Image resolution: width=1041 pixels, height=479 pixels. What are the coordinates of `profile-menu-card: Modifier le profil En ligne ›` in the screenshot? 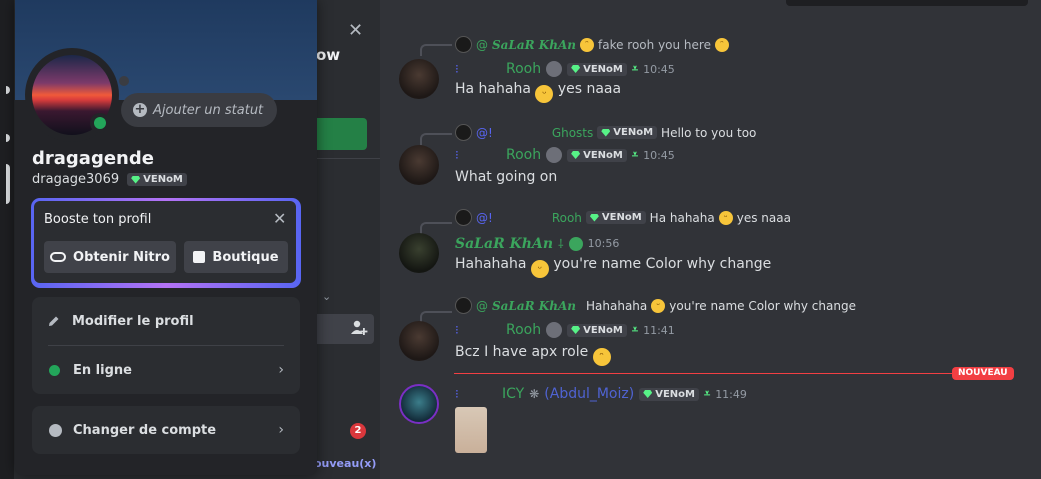 It's located at (166, 345).